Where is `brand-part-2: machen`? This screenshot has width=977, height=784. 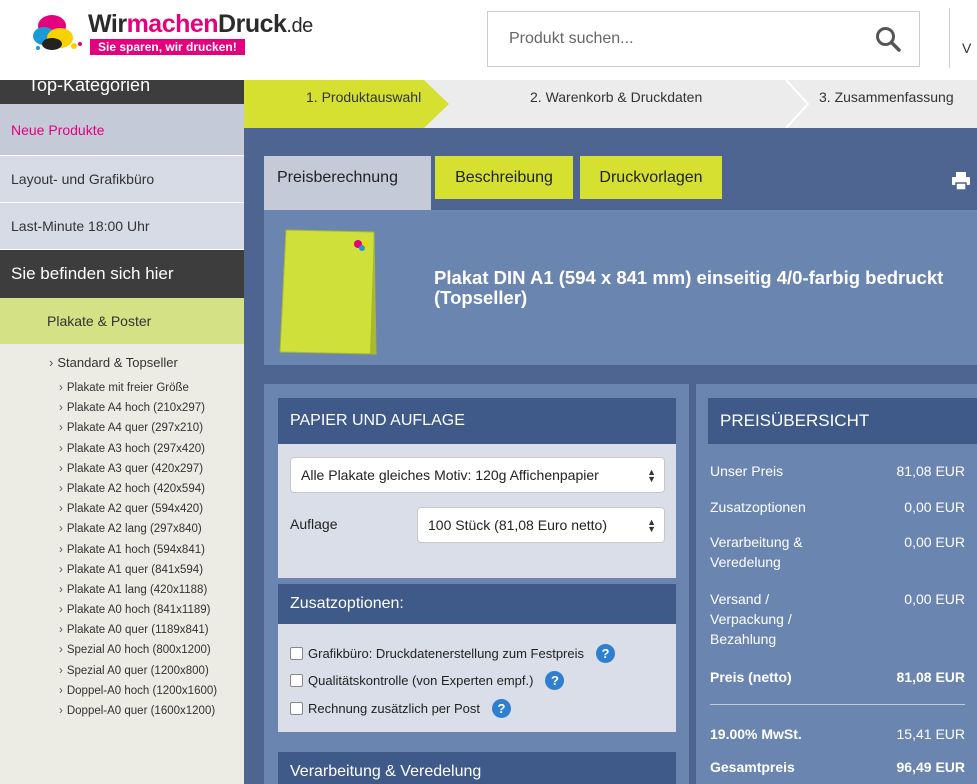 brand-part-2: machen is located at coordinates (172, 24).